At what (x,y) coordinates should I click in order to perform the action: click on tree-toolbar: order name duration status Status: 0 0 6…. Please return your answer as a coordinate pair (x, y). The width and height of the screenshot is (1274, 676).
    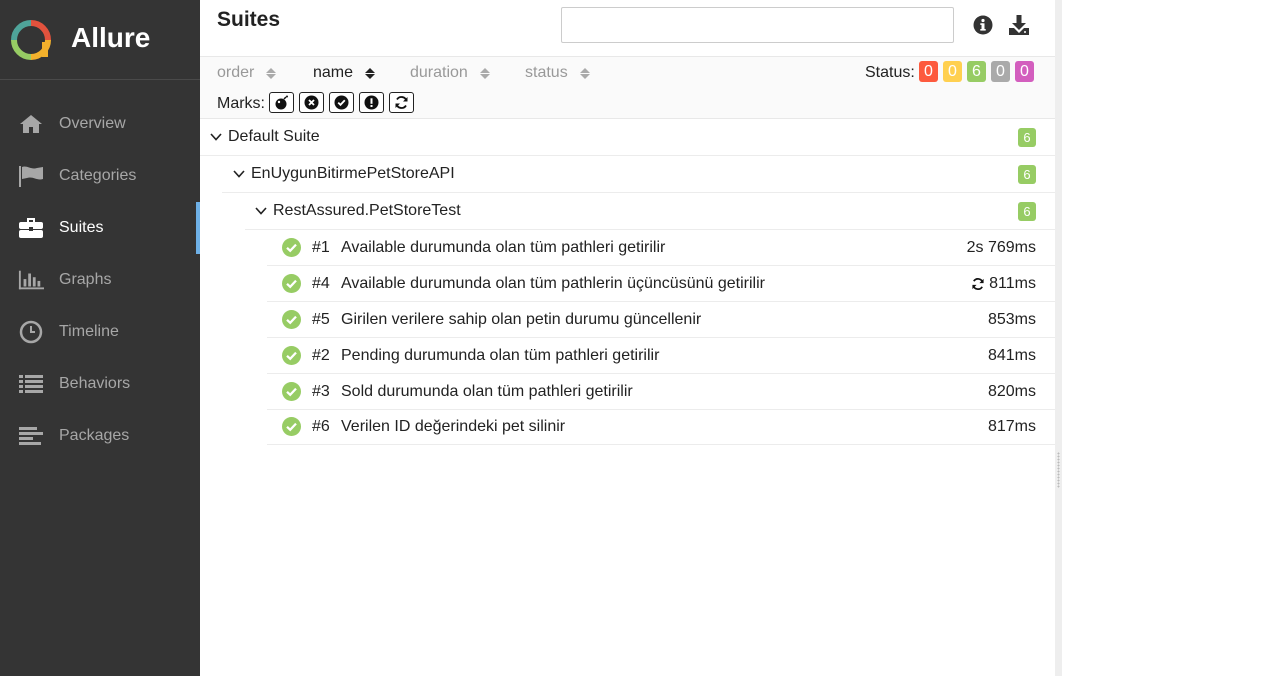
    Looking at the image, I should click on (627, 88).